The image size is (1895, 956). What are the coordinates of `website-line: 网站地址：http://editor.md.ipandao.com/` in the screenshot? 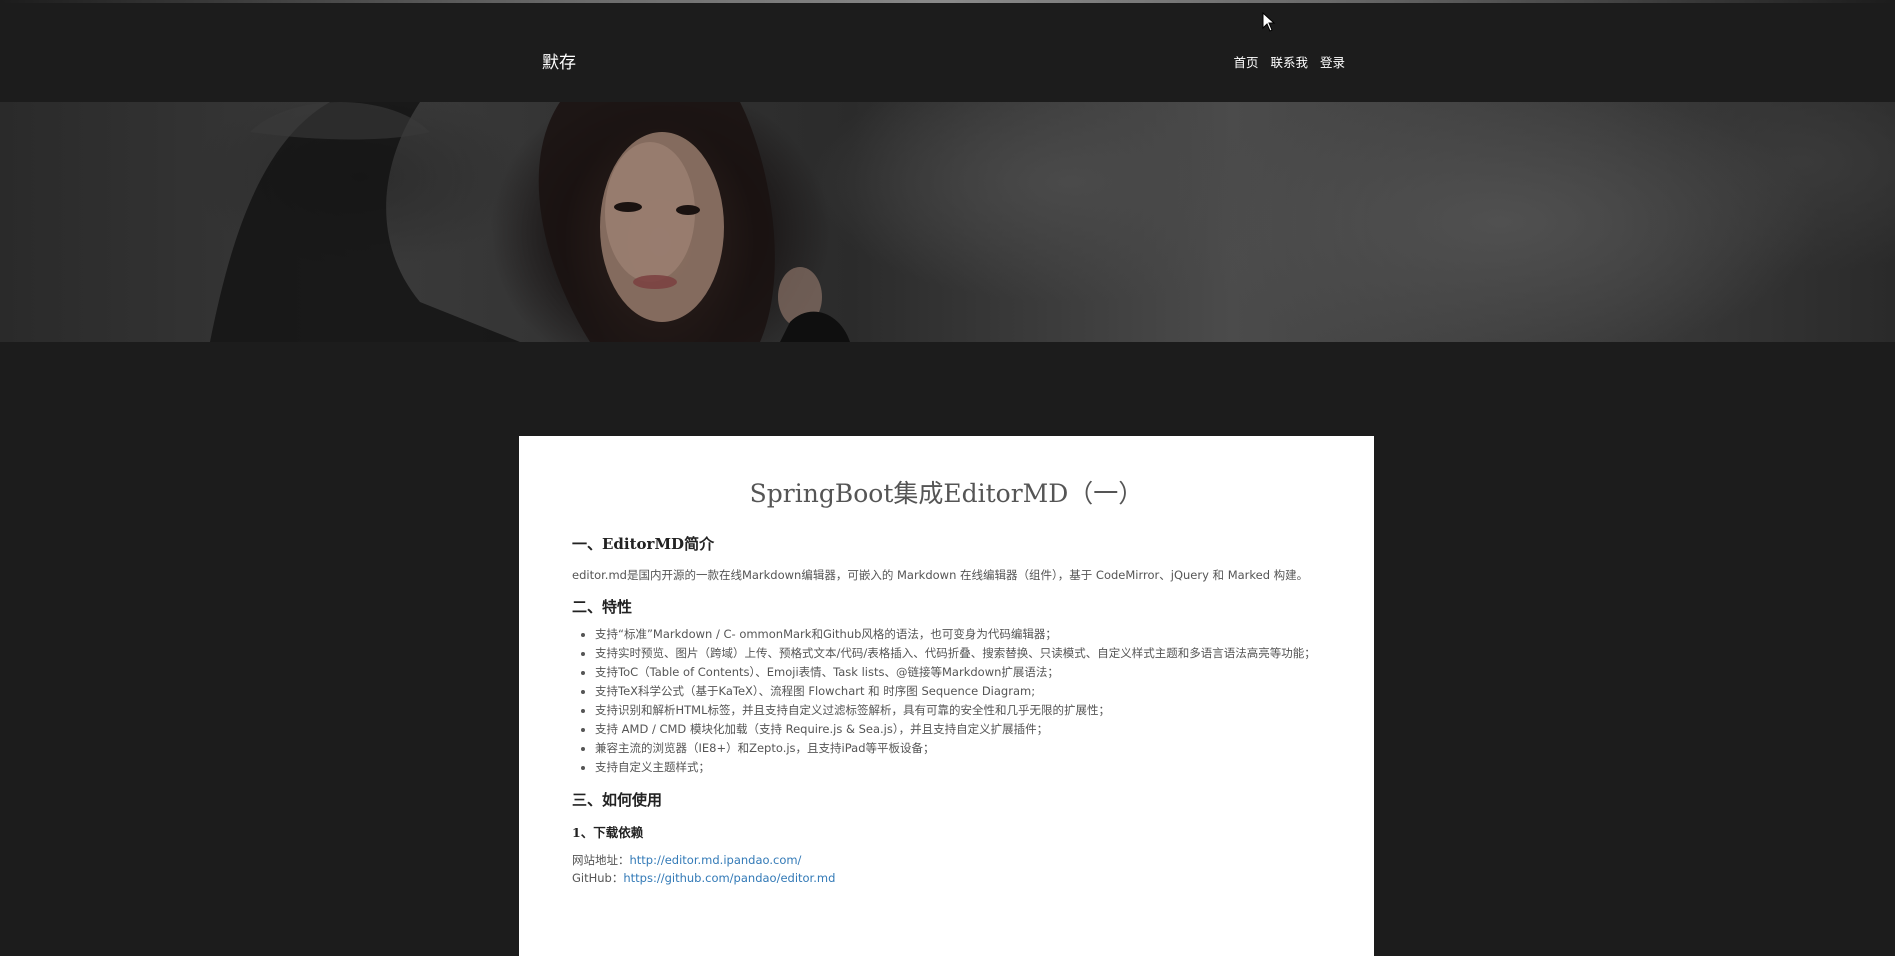 It's located at (952, 860).